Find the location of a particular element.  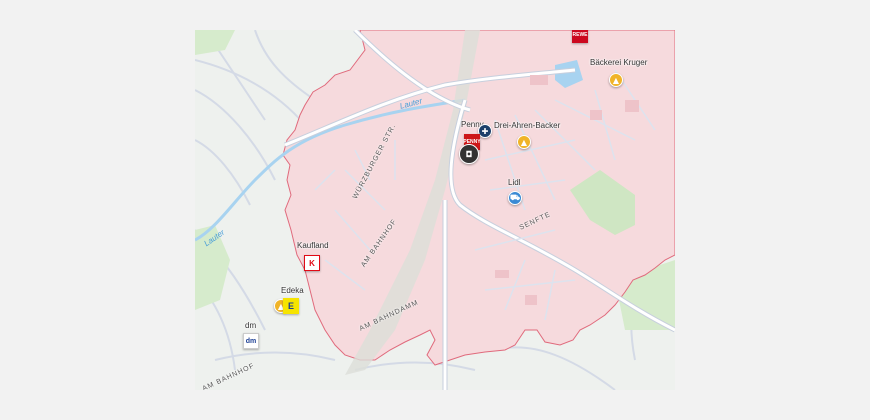

store-icon: ✚ is located at coordinates (485, 131).